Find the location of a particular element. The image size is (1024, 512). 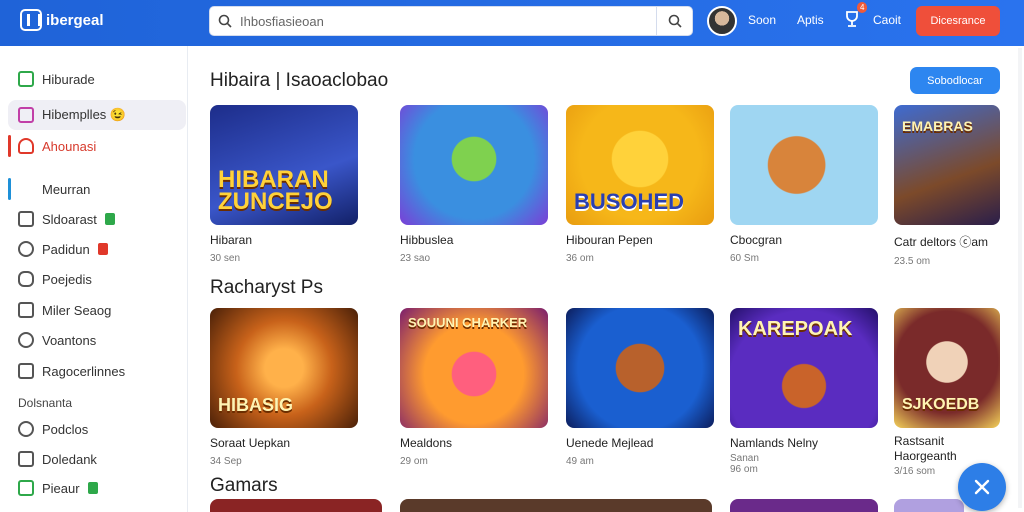

game-meta: Sanan 96 om is located at coordinates (744, 464).